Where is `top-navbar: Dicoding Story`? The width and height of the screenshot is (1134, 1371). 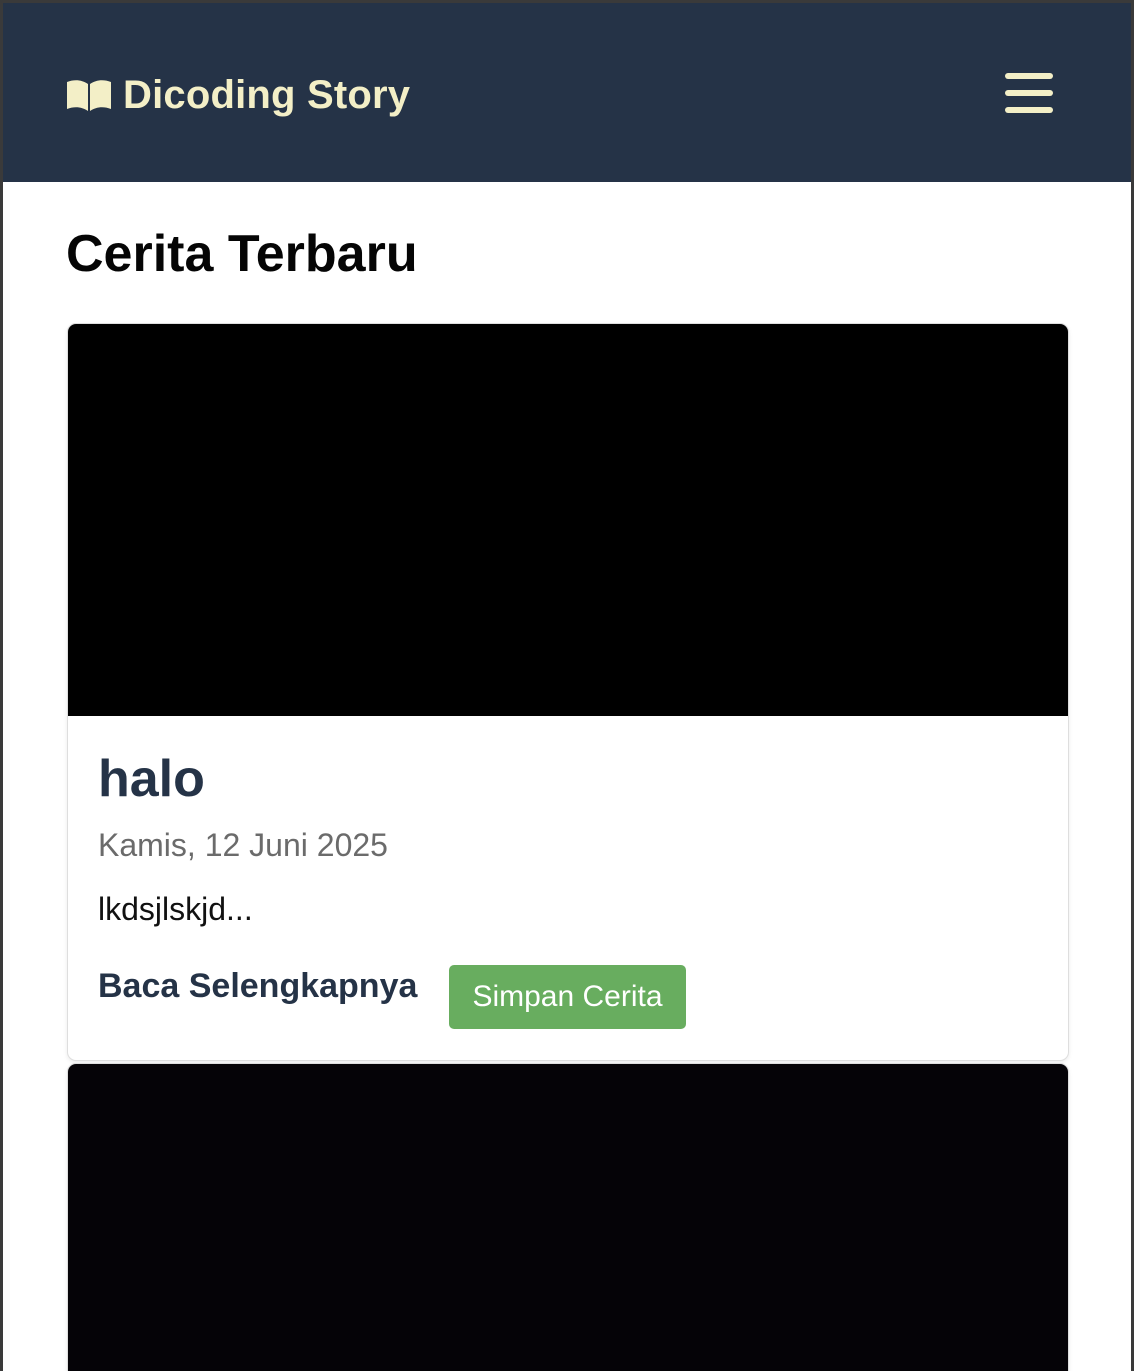 top-navbar: Dicoding Story is located at coordinates (567, 92).